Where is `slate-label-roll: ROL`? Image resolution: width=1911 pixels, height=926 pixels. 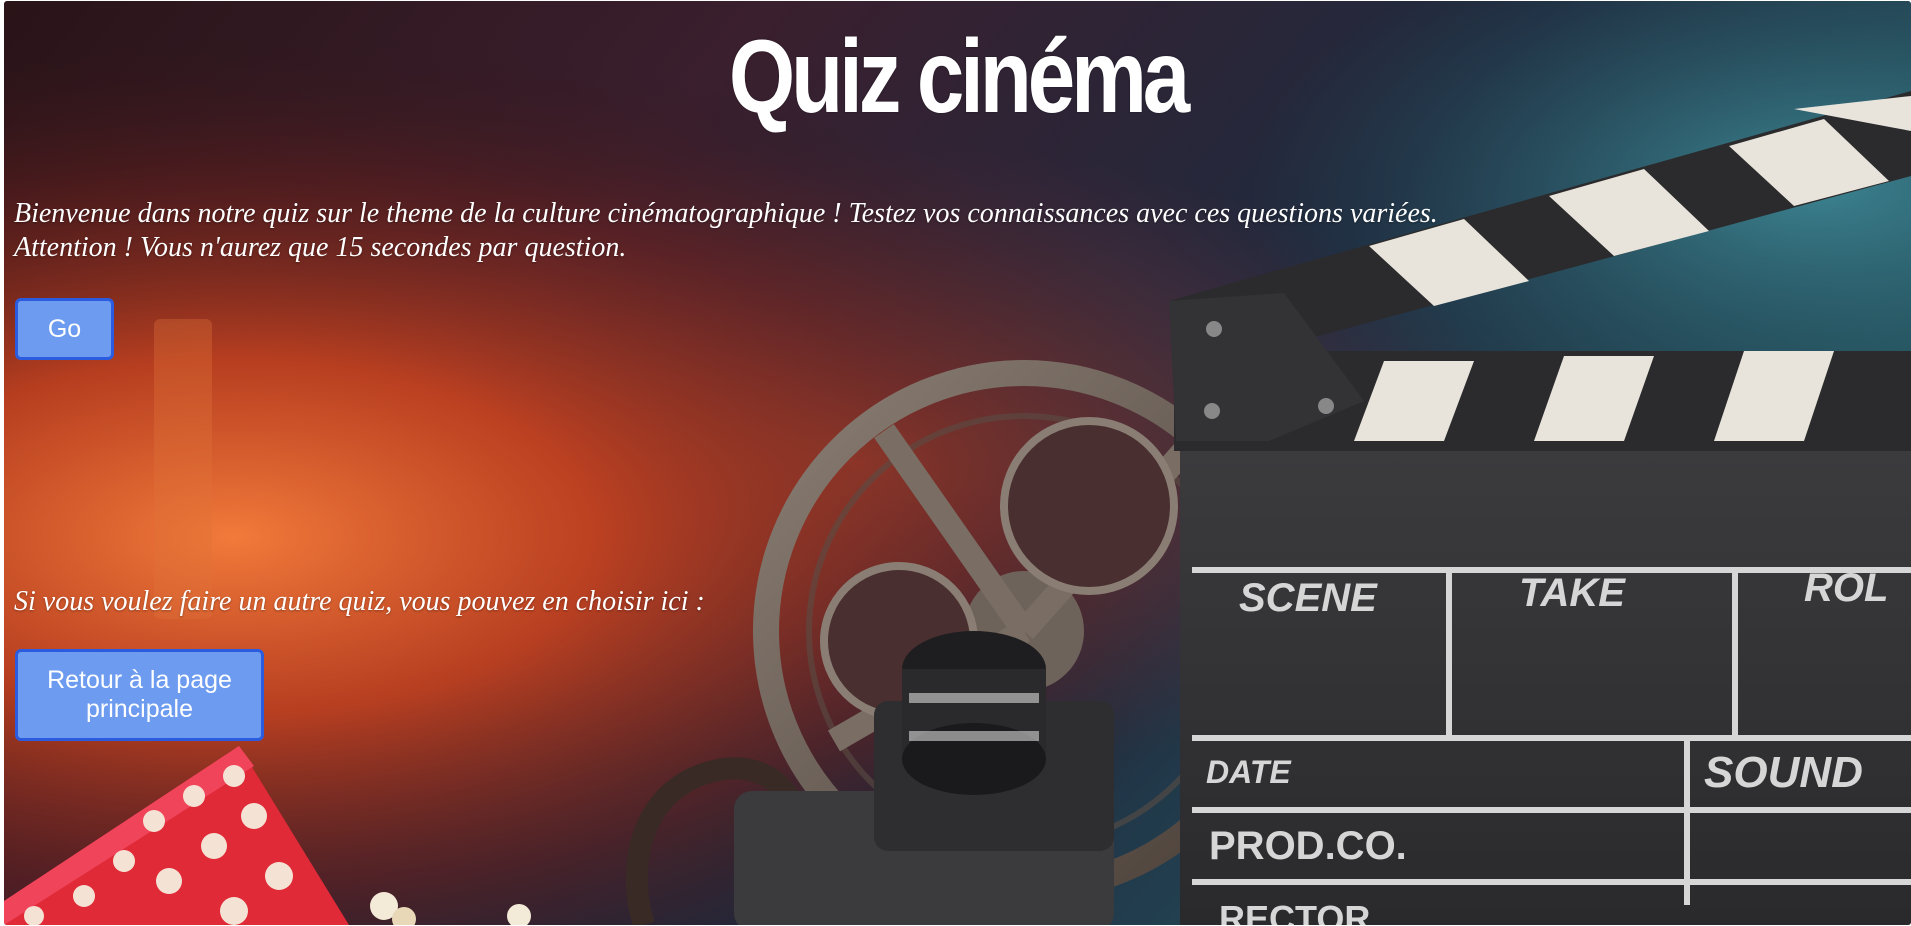 slate-label-roll: ROL is located at coordinates (1846, 588).